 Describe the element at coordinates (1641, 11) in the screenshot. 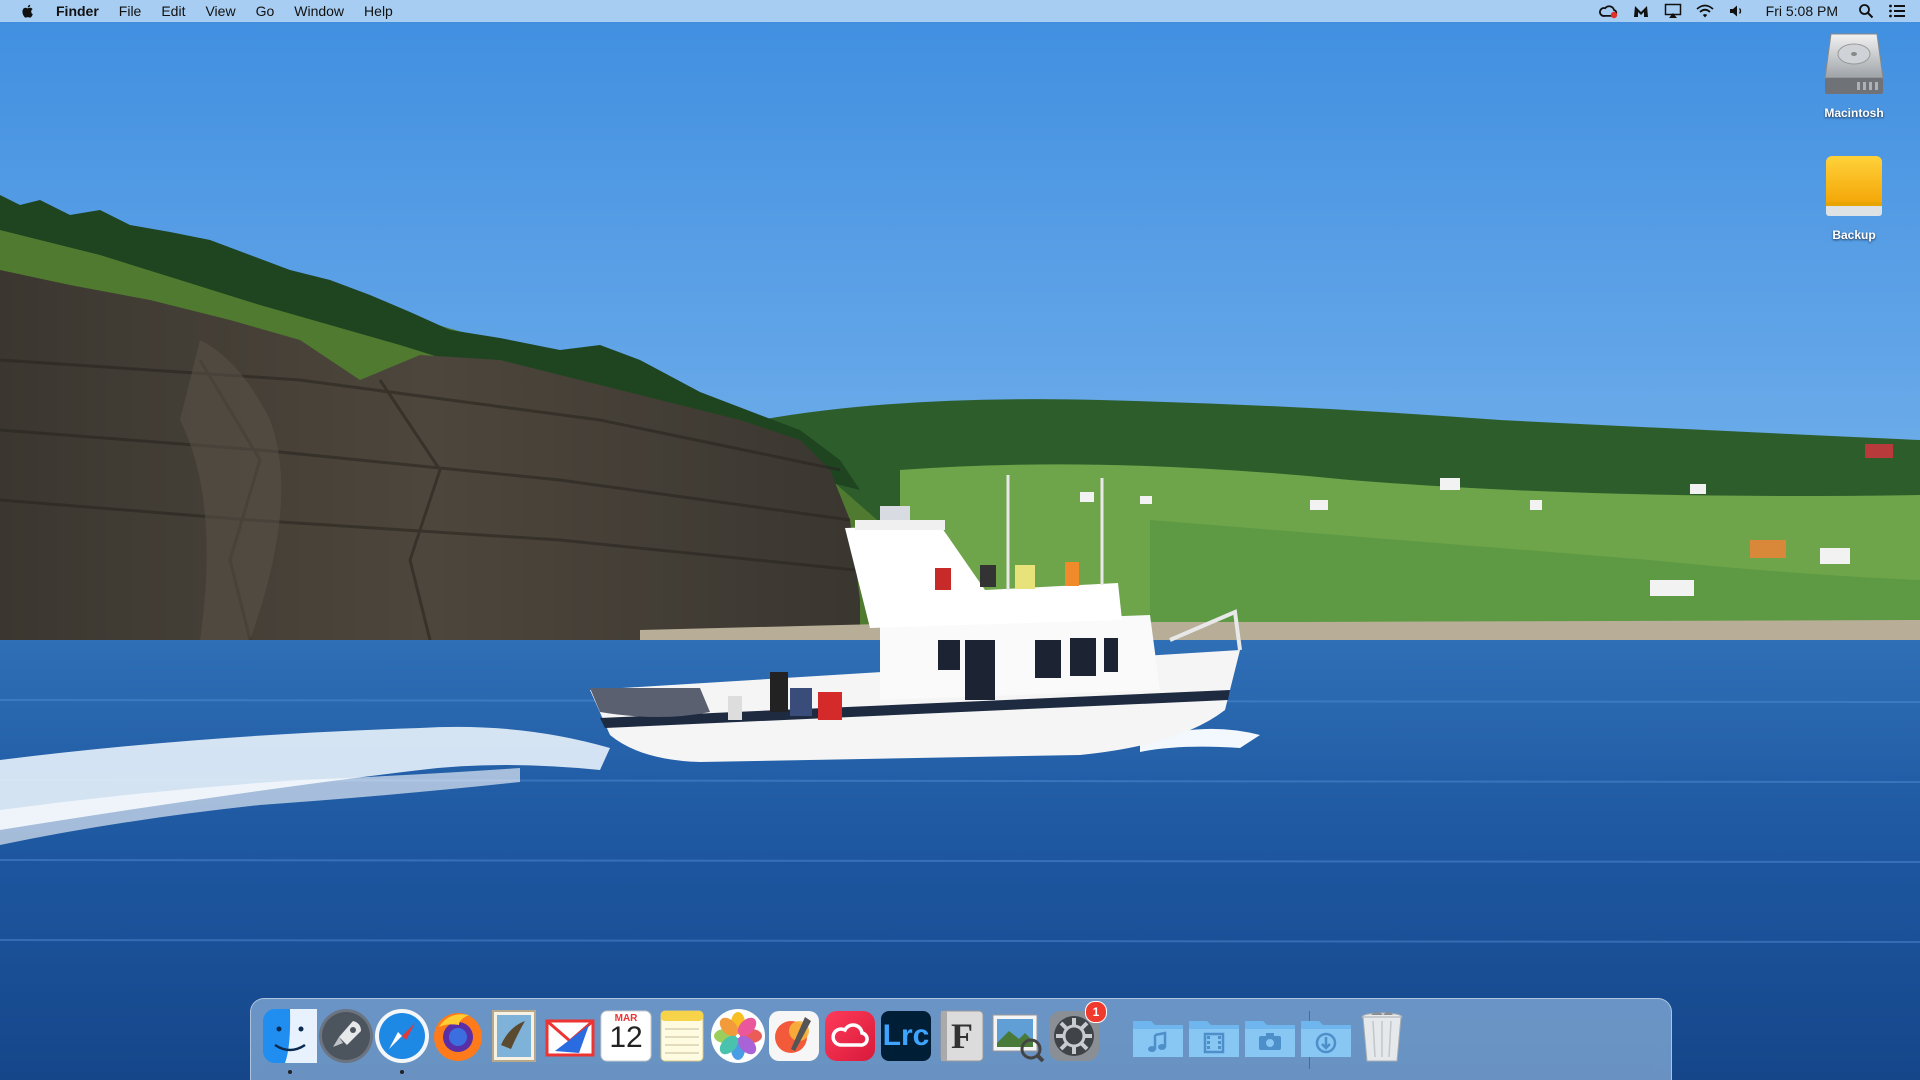

I see `malwarebytes-icon` at that location.